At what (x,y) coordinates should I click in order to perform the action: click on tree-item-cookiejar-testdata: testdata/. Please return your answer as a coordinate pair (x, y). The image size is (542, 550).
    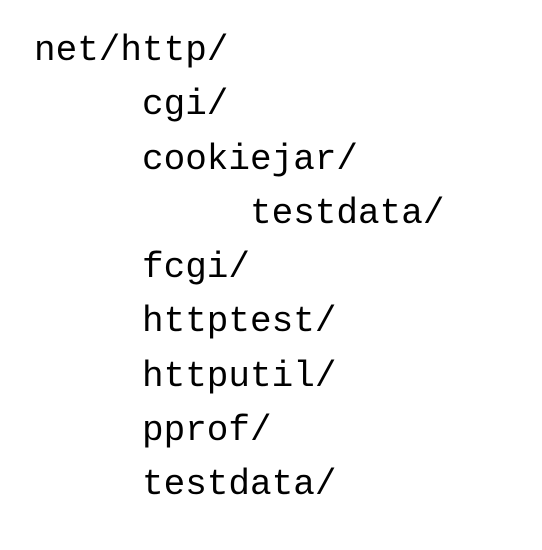
    Looking at the image, I should click on (347, 213).